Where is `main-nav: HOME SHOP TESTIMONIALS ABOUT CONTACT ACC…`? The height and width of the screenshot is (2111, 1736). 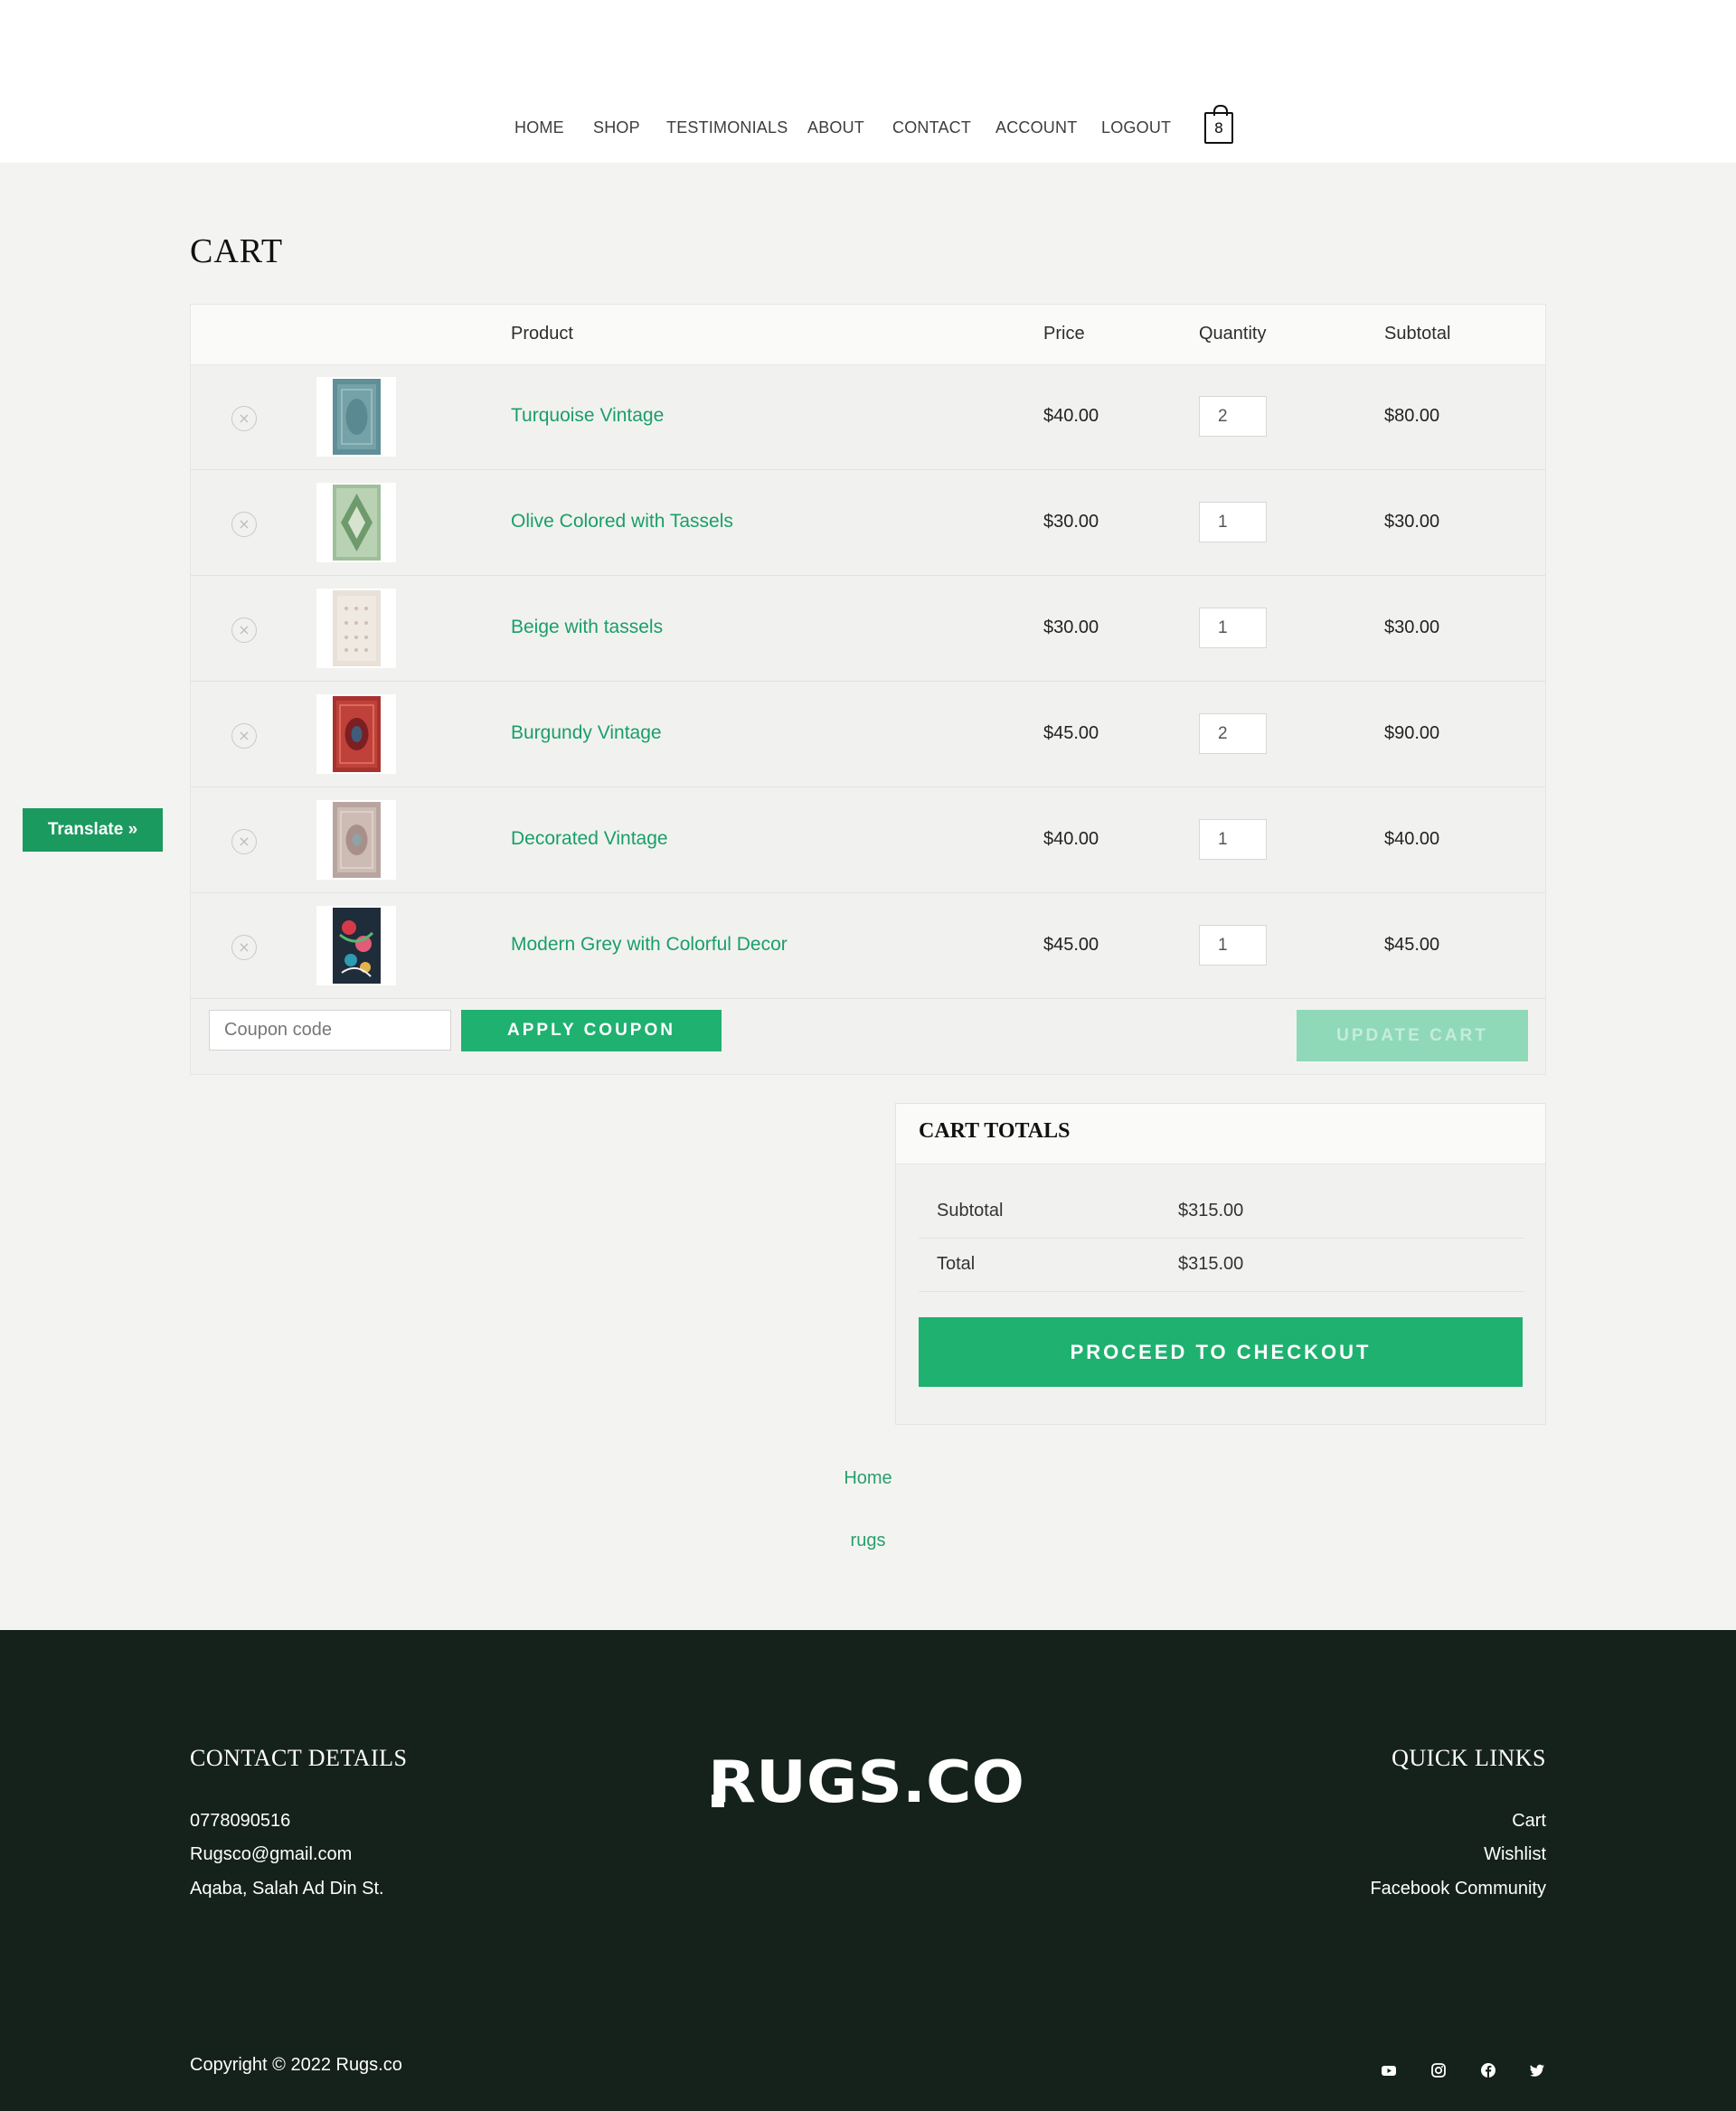 main-nav: HOME SHOP TESTIMONIALS ABOUT CONTACT ACC… is located at coordinates (868, 129).